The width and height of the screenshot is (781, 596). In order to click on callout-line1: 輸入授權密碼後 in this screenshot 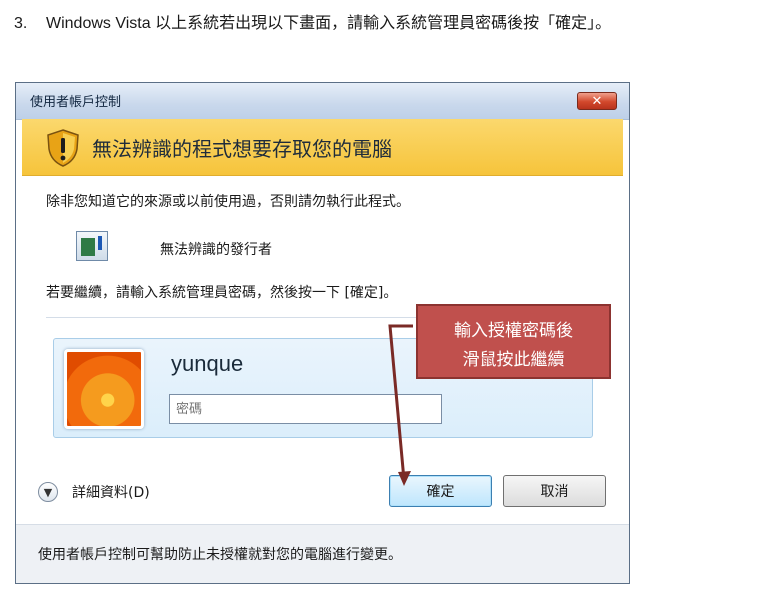, I will do `click(513, 331)`.